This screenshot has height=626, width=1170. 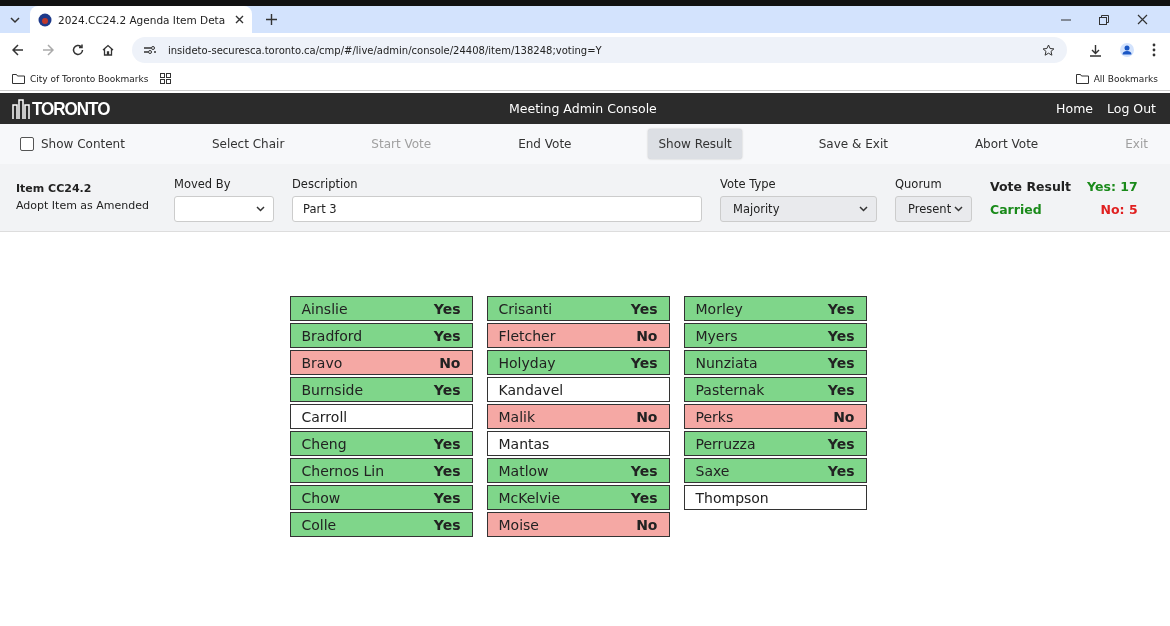 What do you see at coordinates (748, 184) in the screenshot?
I see `field-label: Vote Type` at bounding box center [748, 184].